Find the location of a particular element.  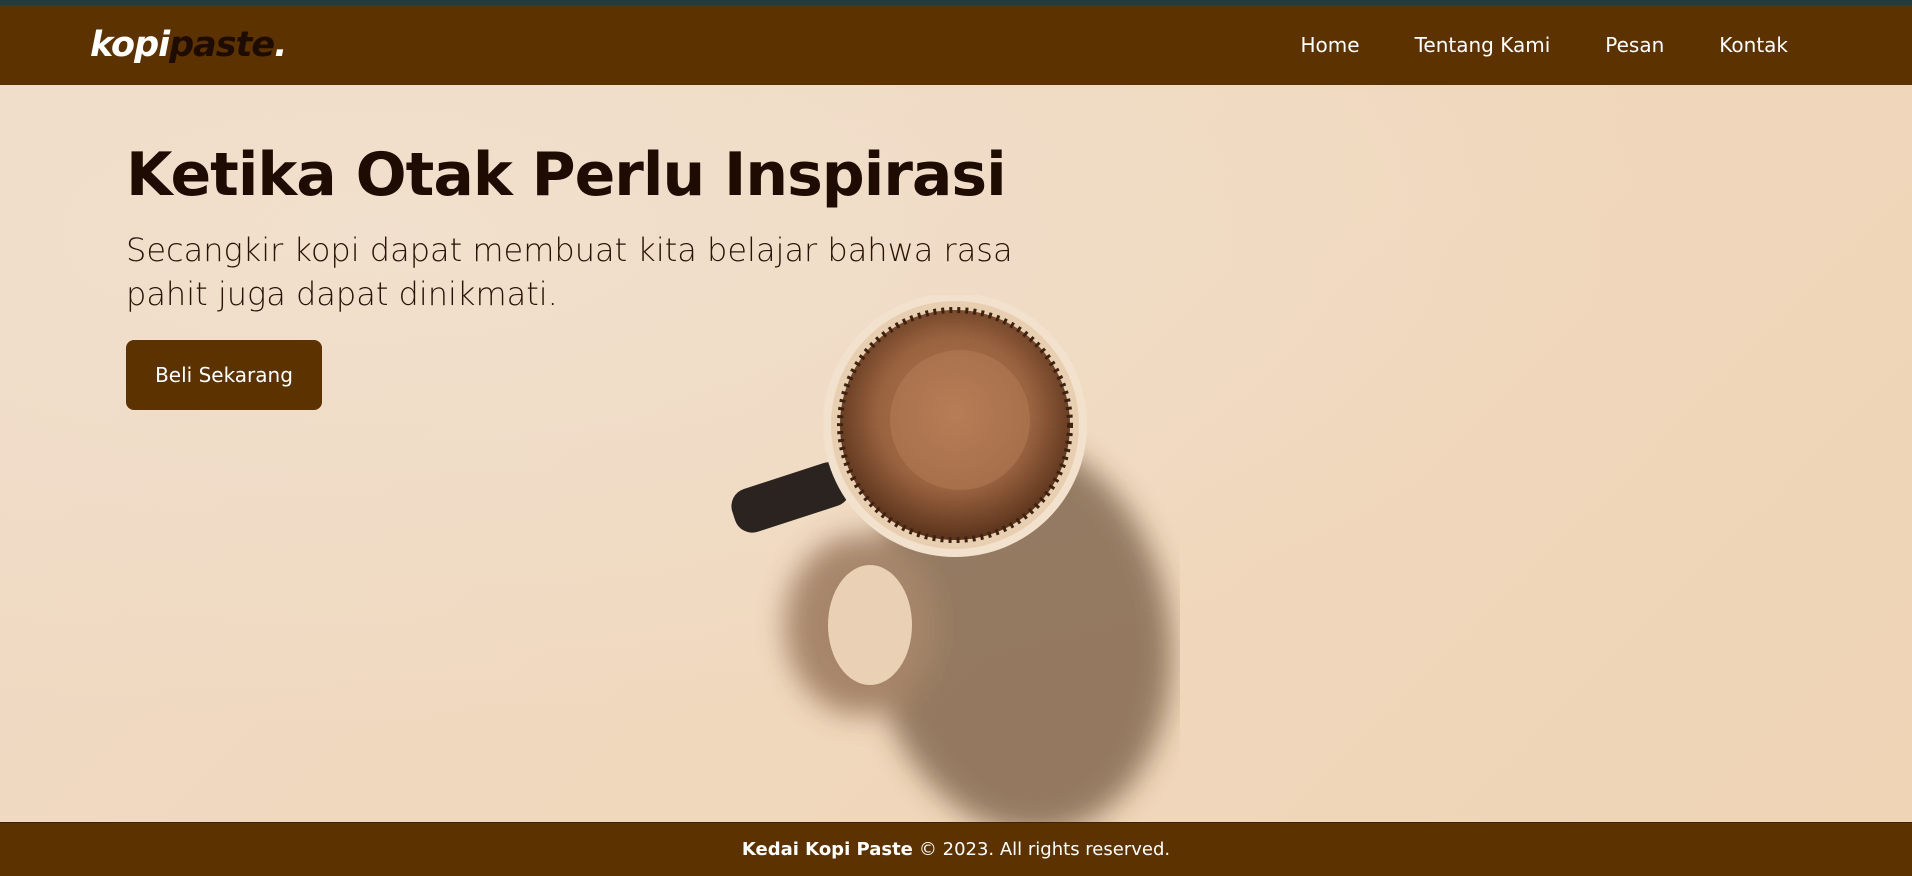

logo-kopi: kopi is located at coordinates (130, 45).